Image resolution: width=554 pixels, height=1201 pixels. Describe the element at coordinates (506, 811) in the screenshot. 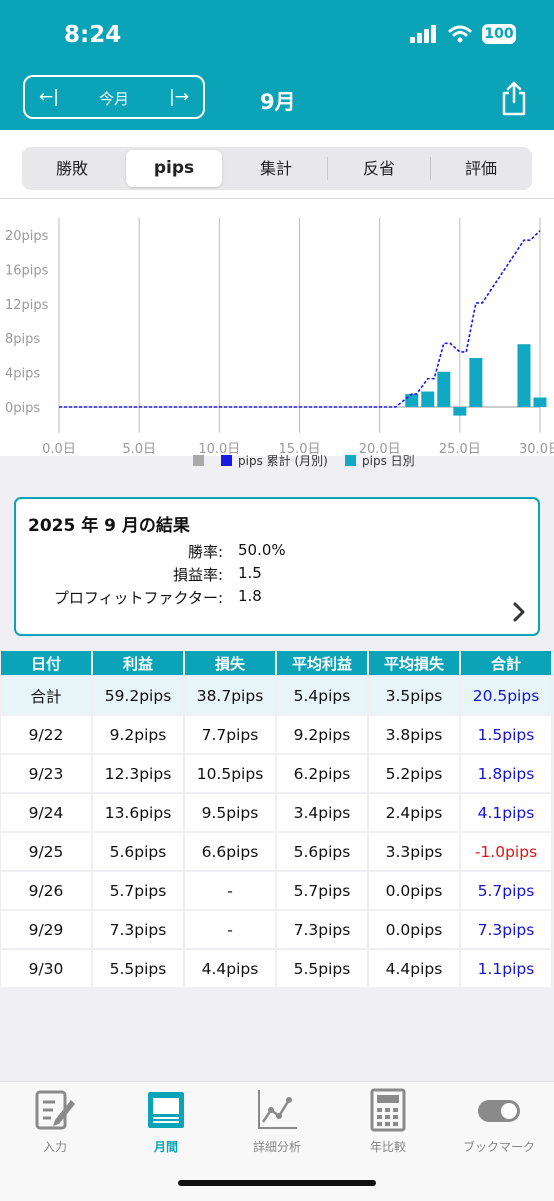

I see `cell-total: 4.1pips` at that location.